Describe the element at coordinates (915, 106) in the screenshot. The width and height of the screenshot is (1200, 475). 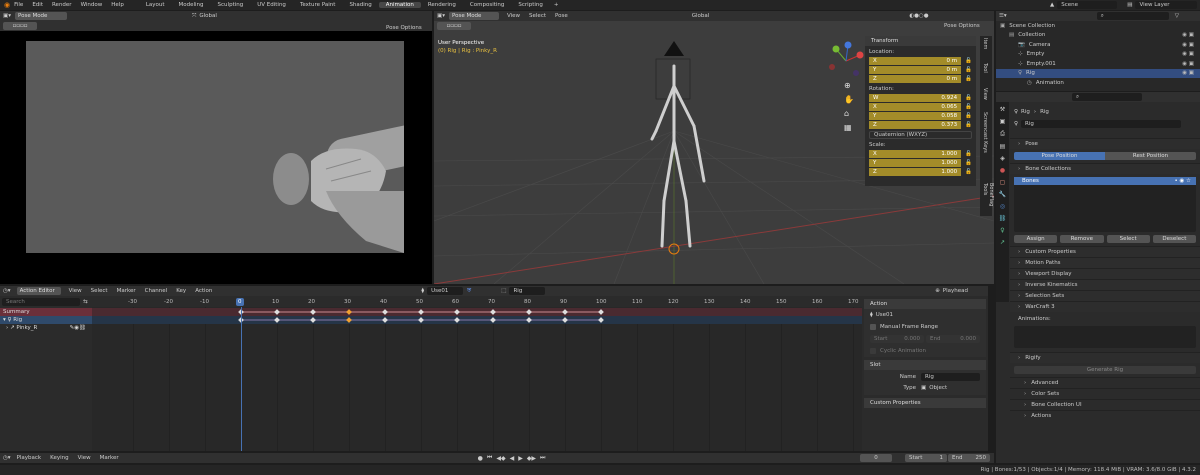
I see `rotation-x-field: X 0.065` at that location.